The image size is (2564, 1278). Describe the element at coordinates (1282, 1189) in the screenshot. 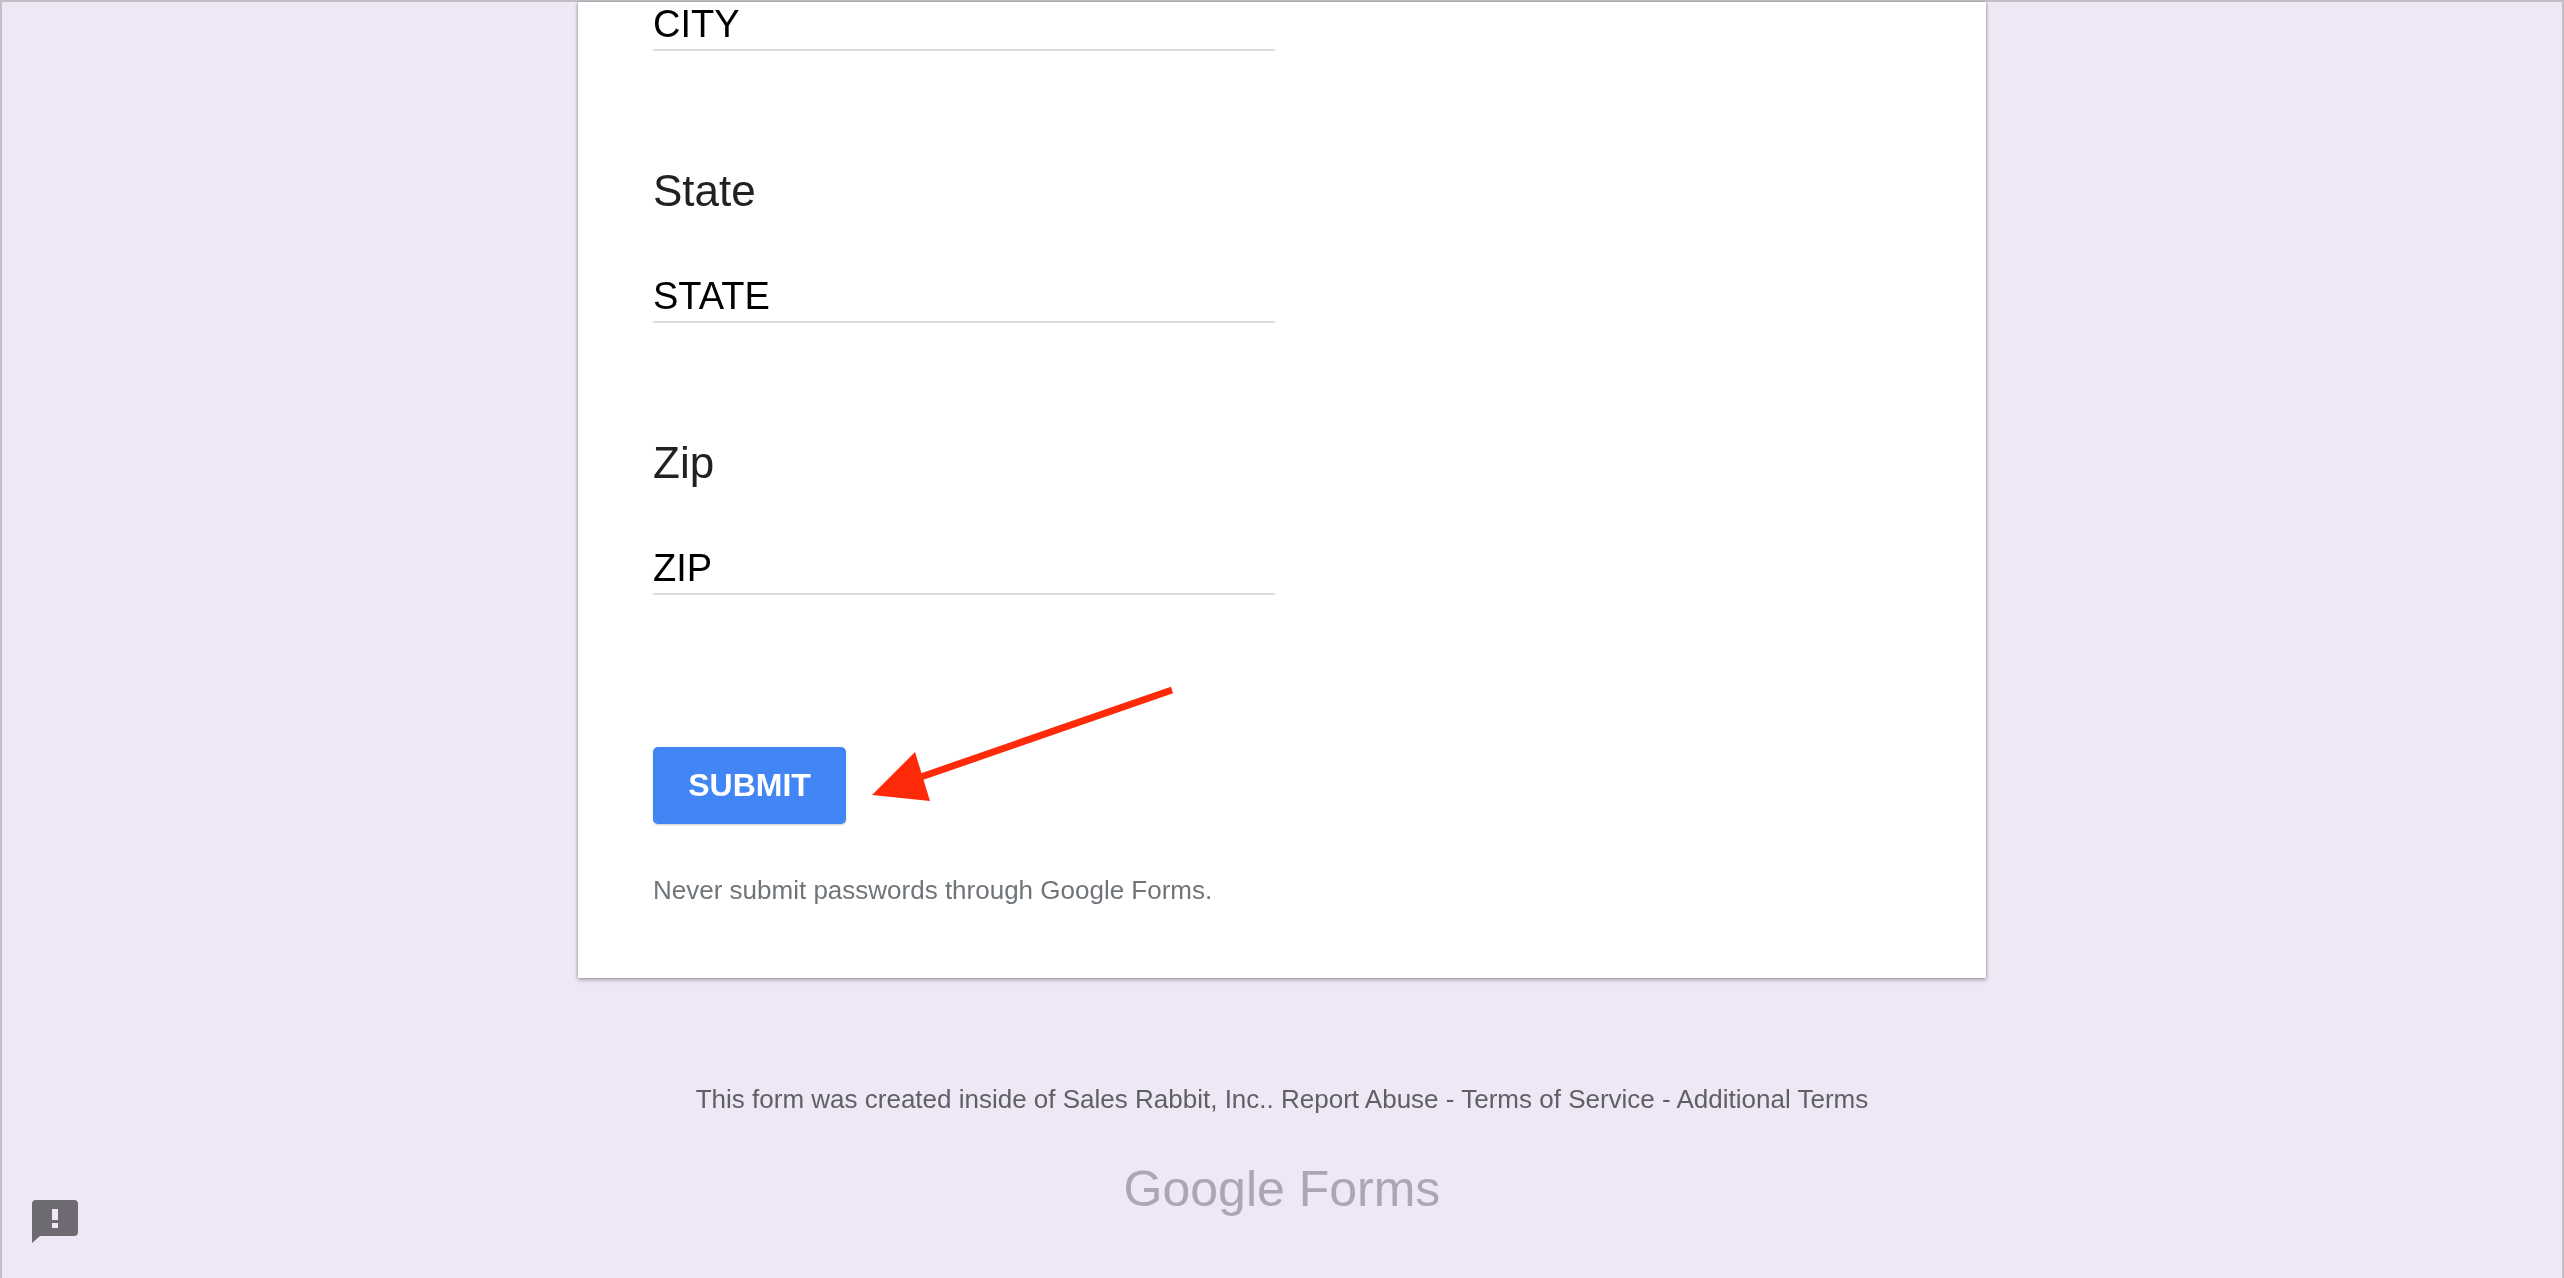

I see `footer-logo: Google Forms` at that location.